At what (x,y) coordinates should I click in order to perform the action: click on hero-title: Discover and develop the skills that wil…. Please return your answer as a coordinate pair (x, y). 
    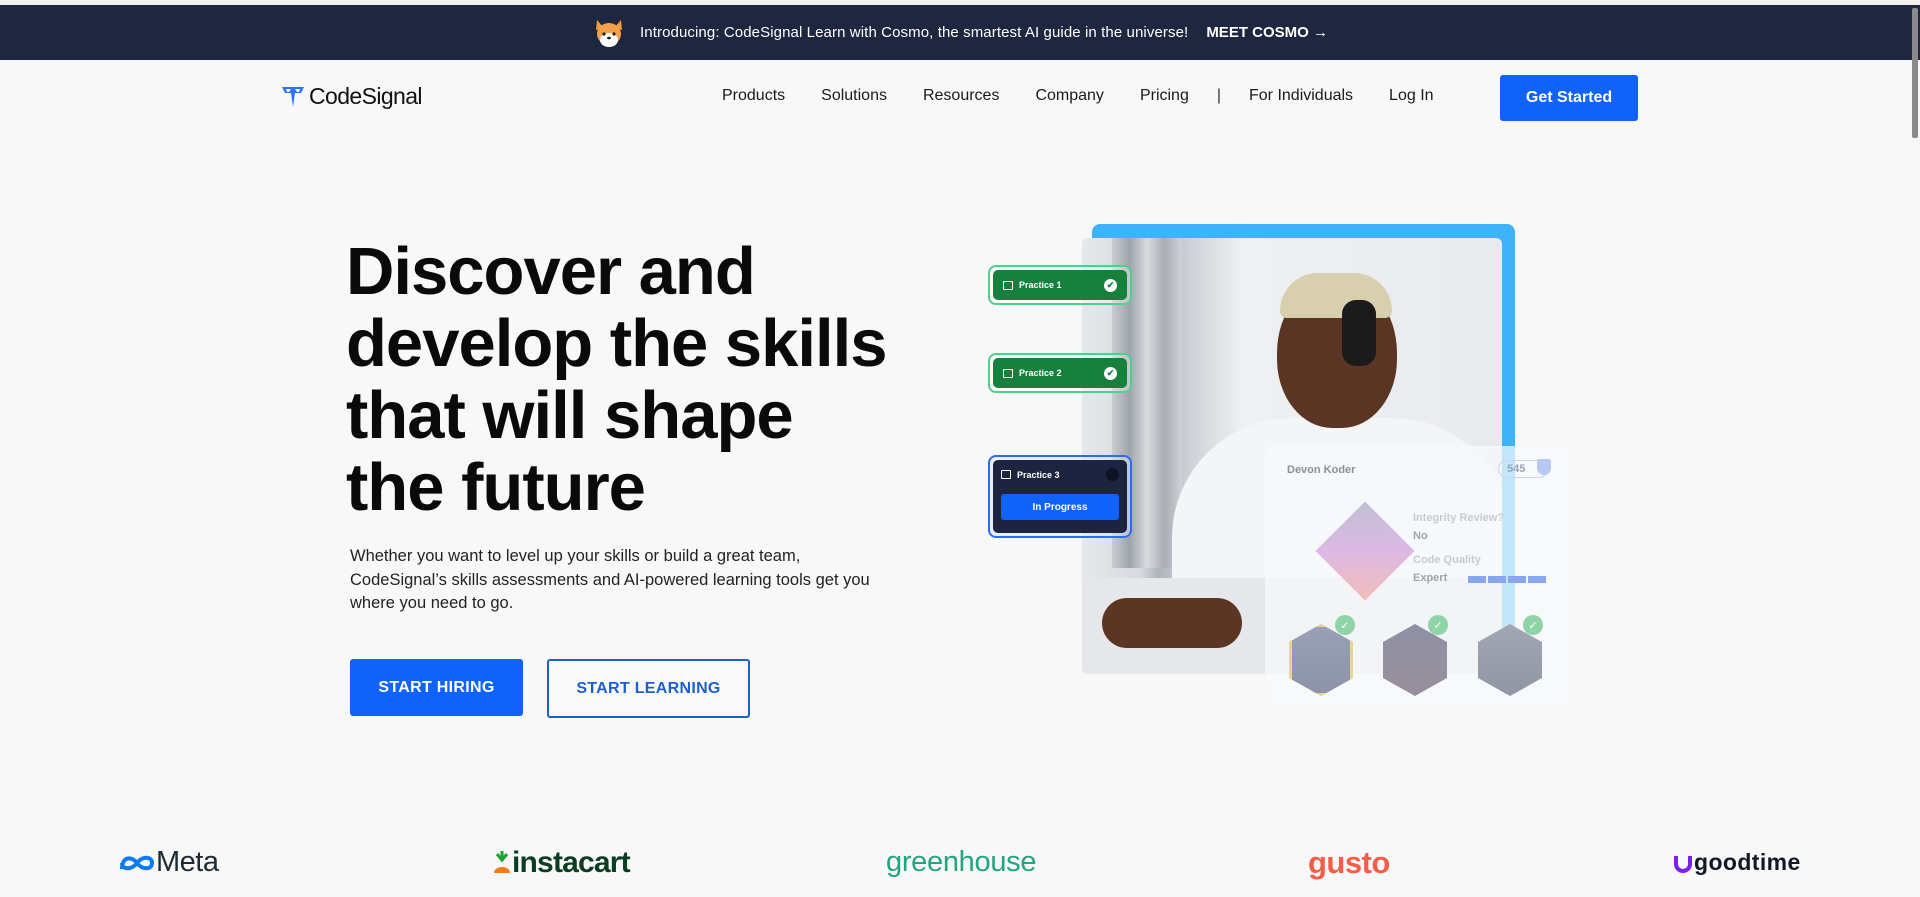
    Looking at the image, I should click on (617, 379).